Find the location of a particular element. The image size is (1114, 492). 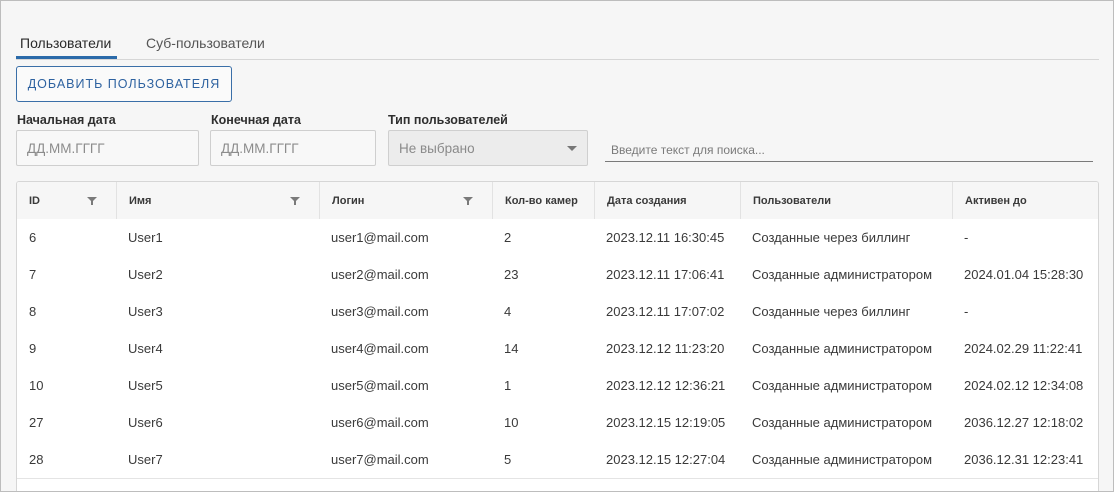

column-header-id: ID is located at coordinates (66, 200).